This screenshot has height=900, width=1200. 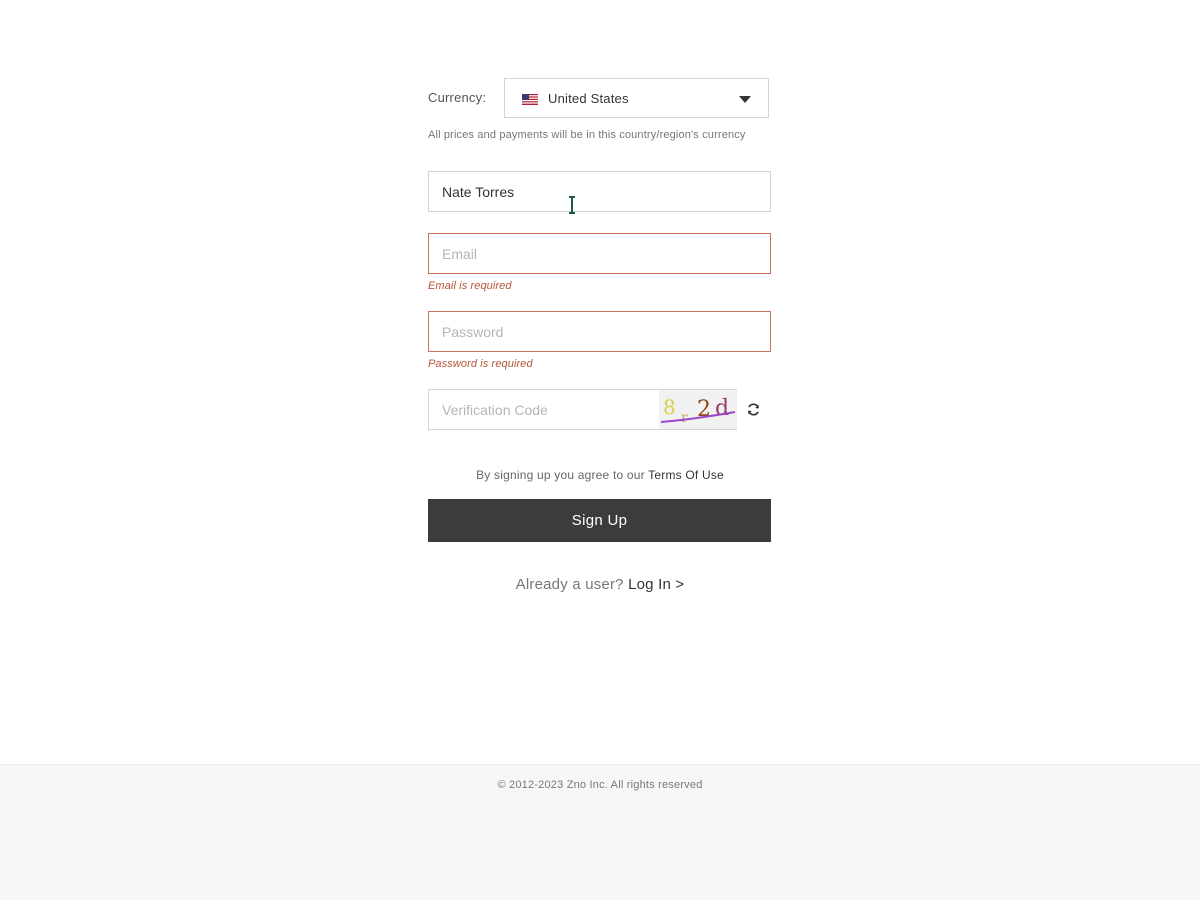 I want to click on text-cursor-icon, so click(x=572, y=205).